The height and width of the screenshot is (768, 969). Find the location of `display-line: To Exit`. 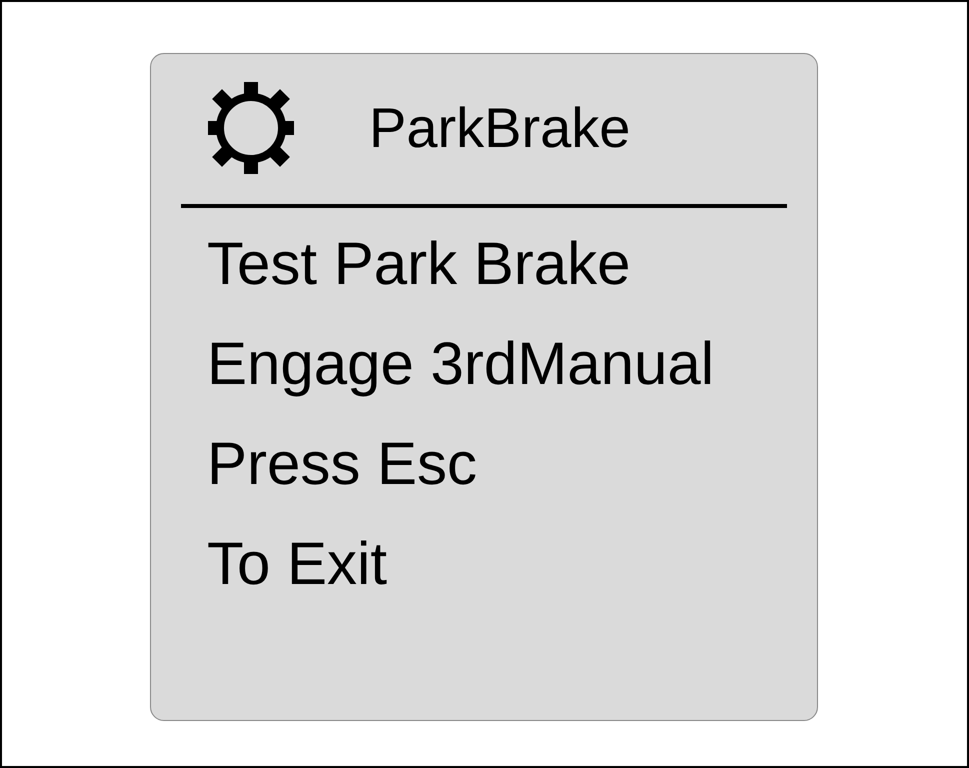

display-line: To Exit is located at coordinates (297, 564).